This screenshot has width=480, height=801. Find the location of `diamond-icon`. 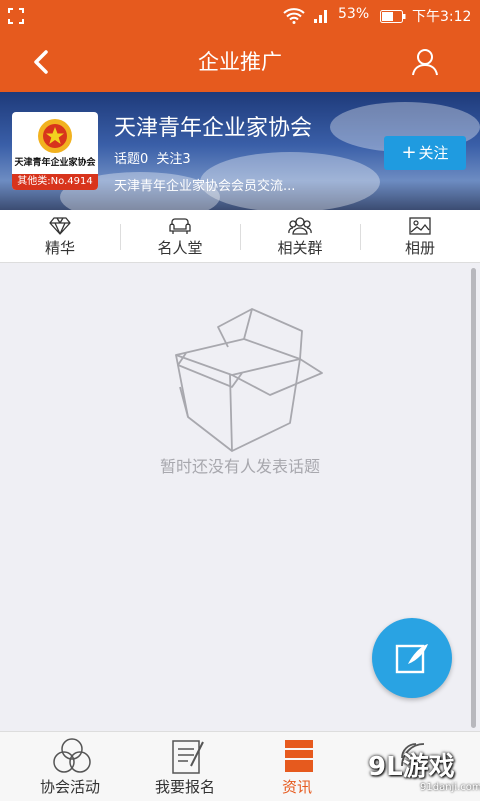

diamond-icon is located at coordinates (60, 226).